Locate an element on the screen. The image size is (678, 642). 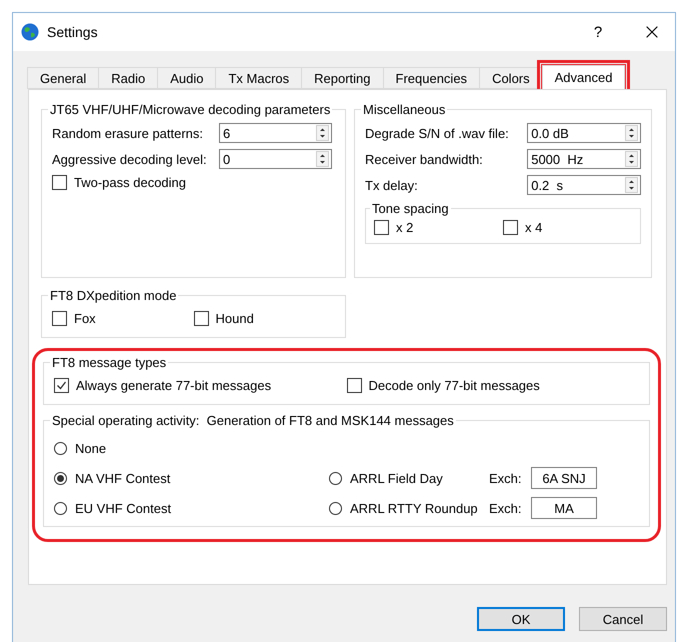
globe-icon is located at coordinates (30, 32).